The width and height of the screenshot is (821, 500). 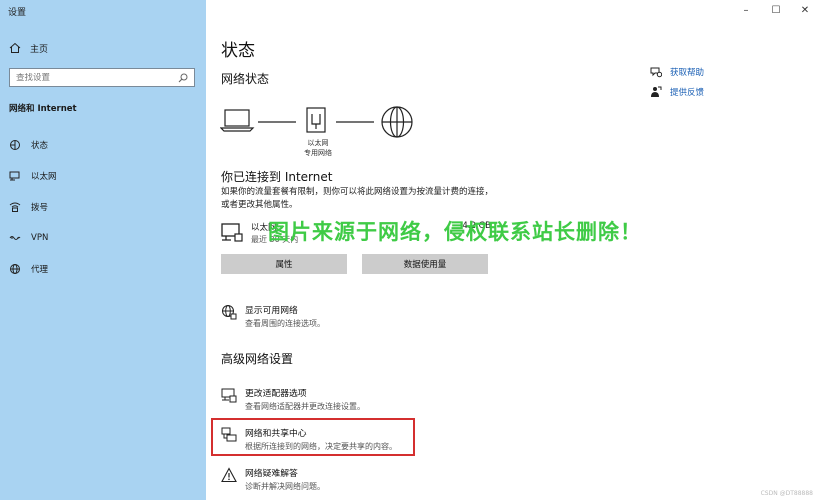 I want to click on app-title: 设置, so click(x=17, y=13).